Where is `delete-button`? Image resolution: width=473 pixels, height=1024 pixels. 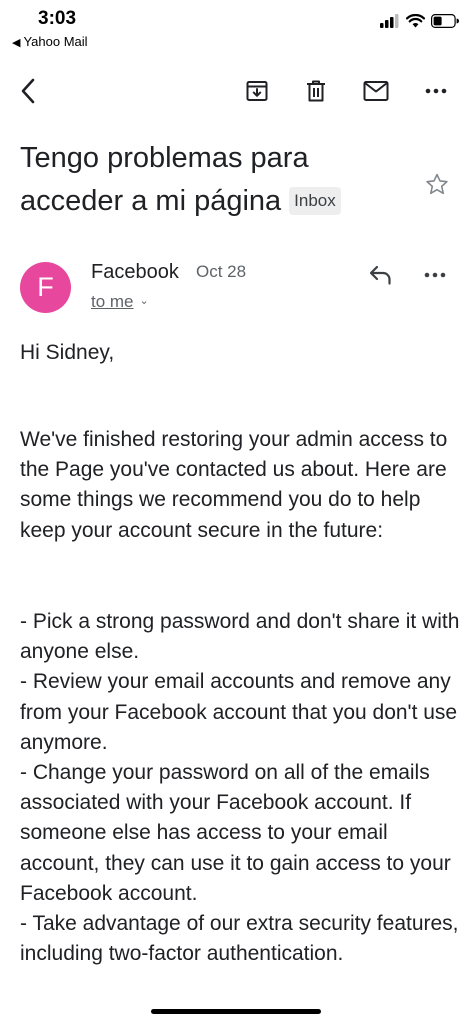 delete-button is located at coordinates (316, 91).